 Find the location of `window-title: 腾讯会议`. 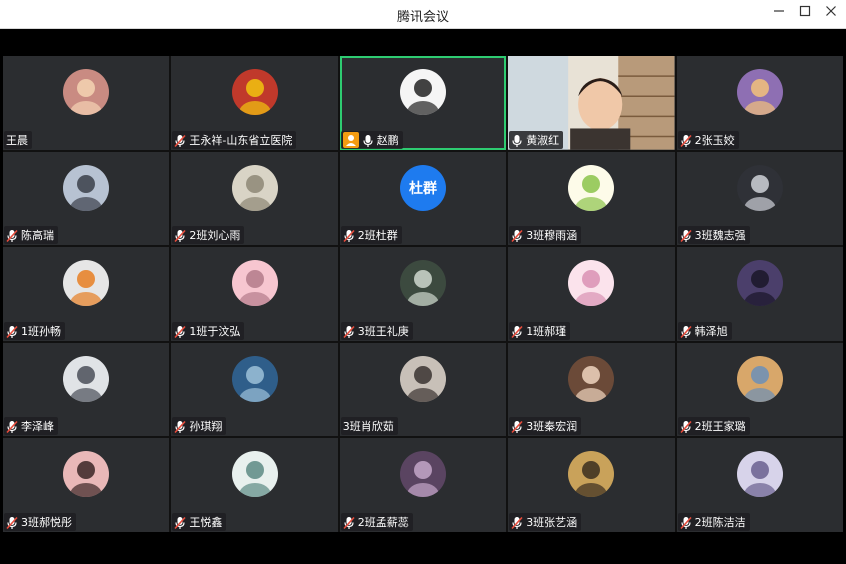

window-title: 腾讯会议 is located at coordinates (422, 17).